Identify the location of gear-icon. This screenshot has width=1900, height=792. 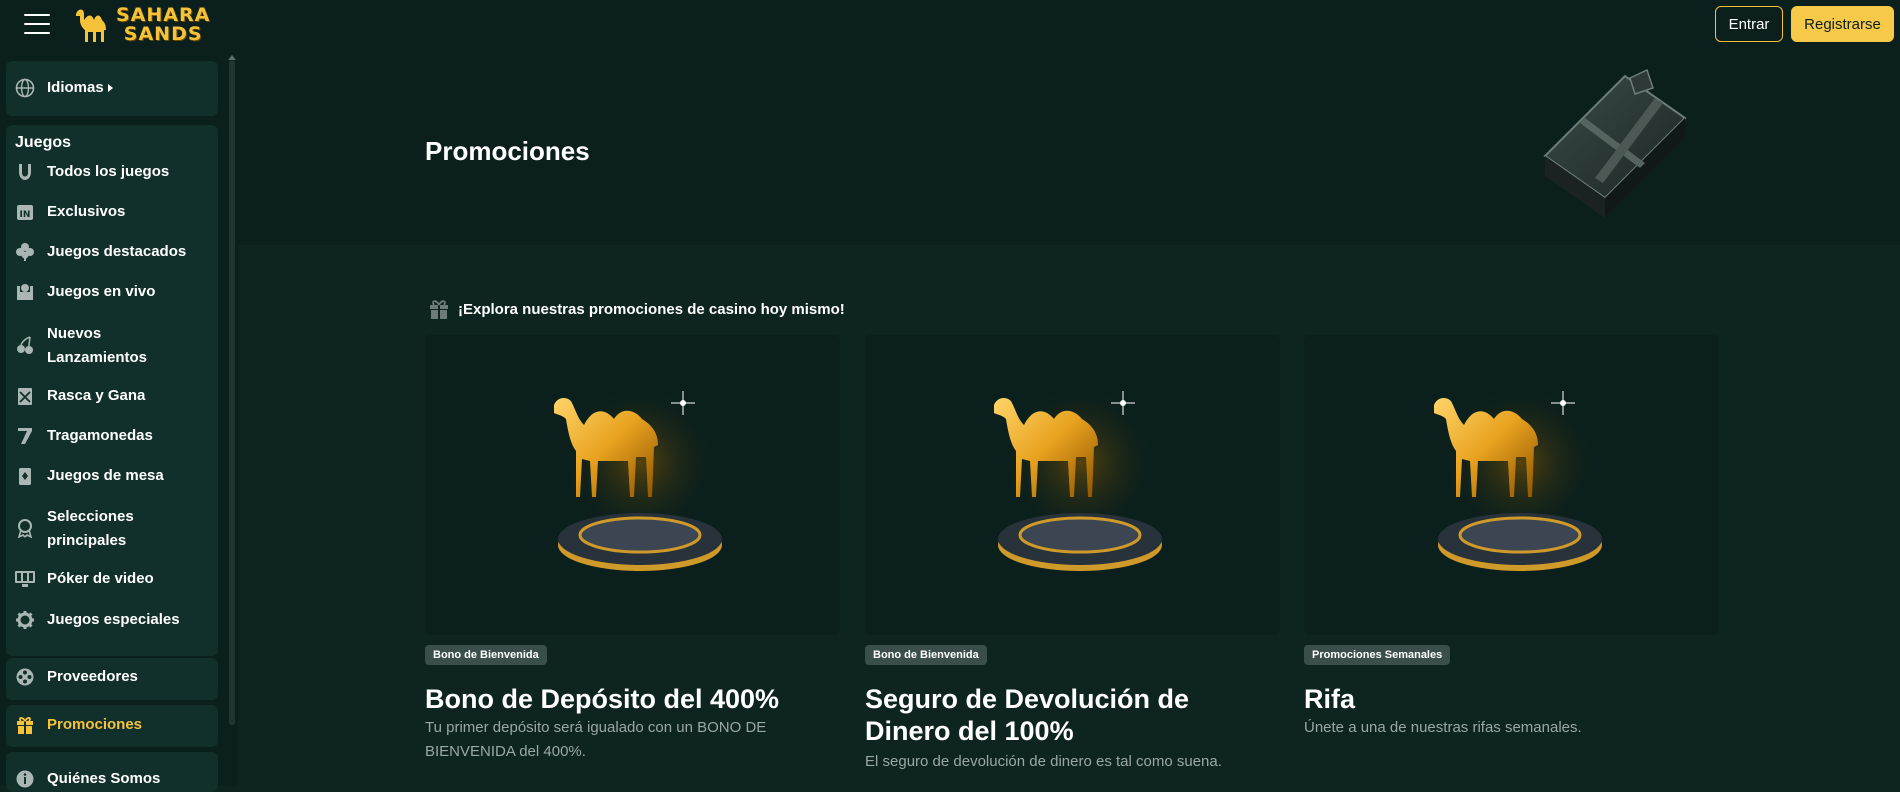
(25, 620).